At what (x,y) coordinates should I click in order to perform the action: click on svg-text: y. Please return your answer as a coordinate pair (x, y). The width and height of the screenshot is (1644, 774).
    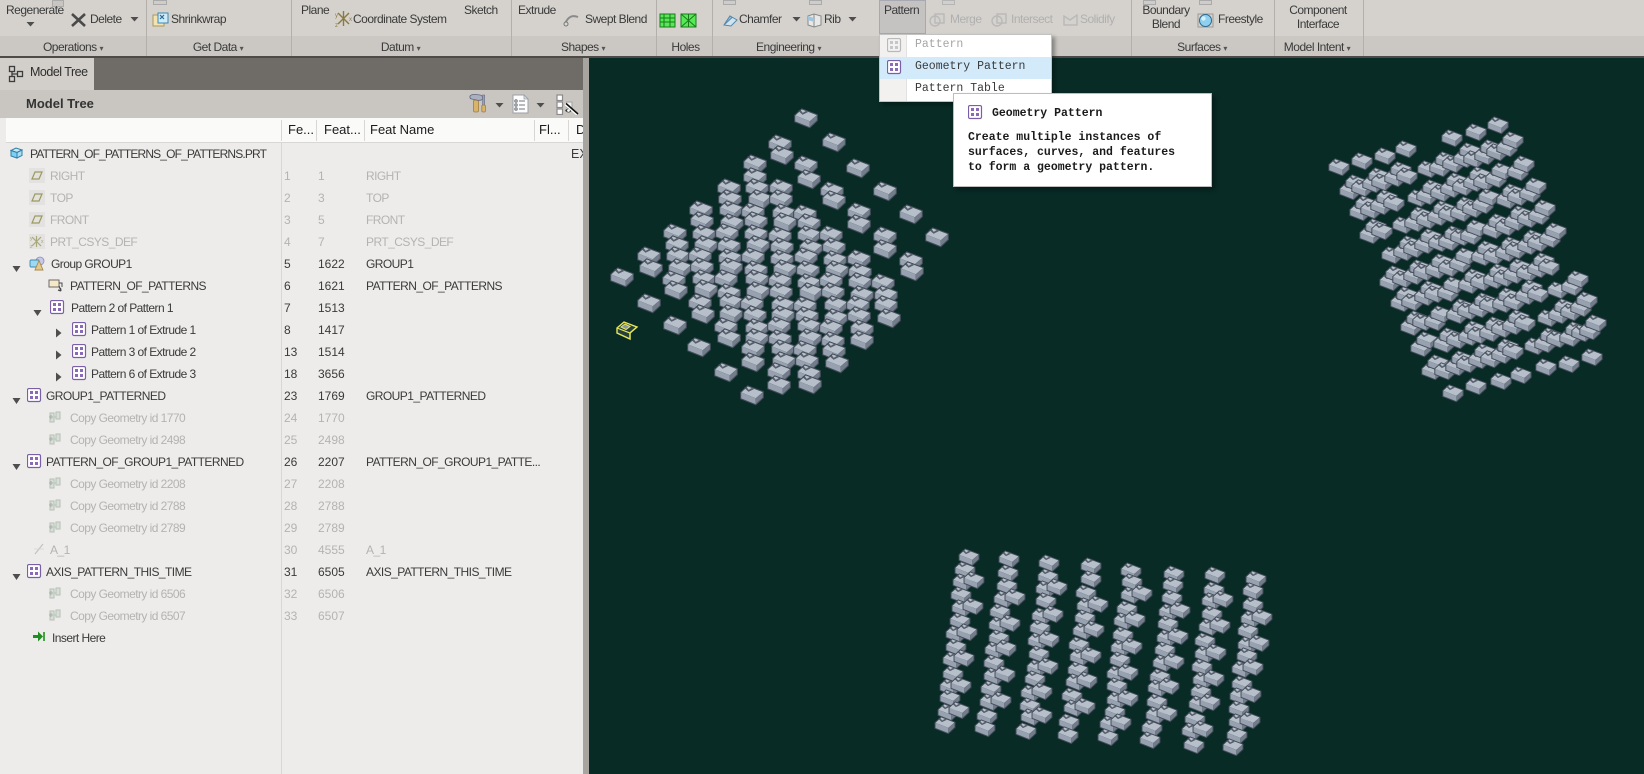
    Looking at the image, I should click on (336, 16).